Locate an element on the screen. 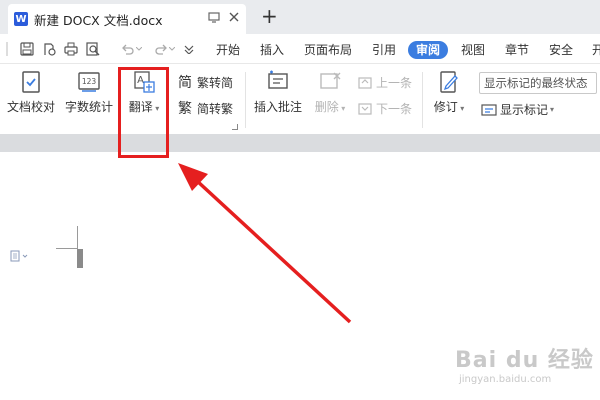  track-changes-button: 修订 ▾ is located at coordinates (449, 92).